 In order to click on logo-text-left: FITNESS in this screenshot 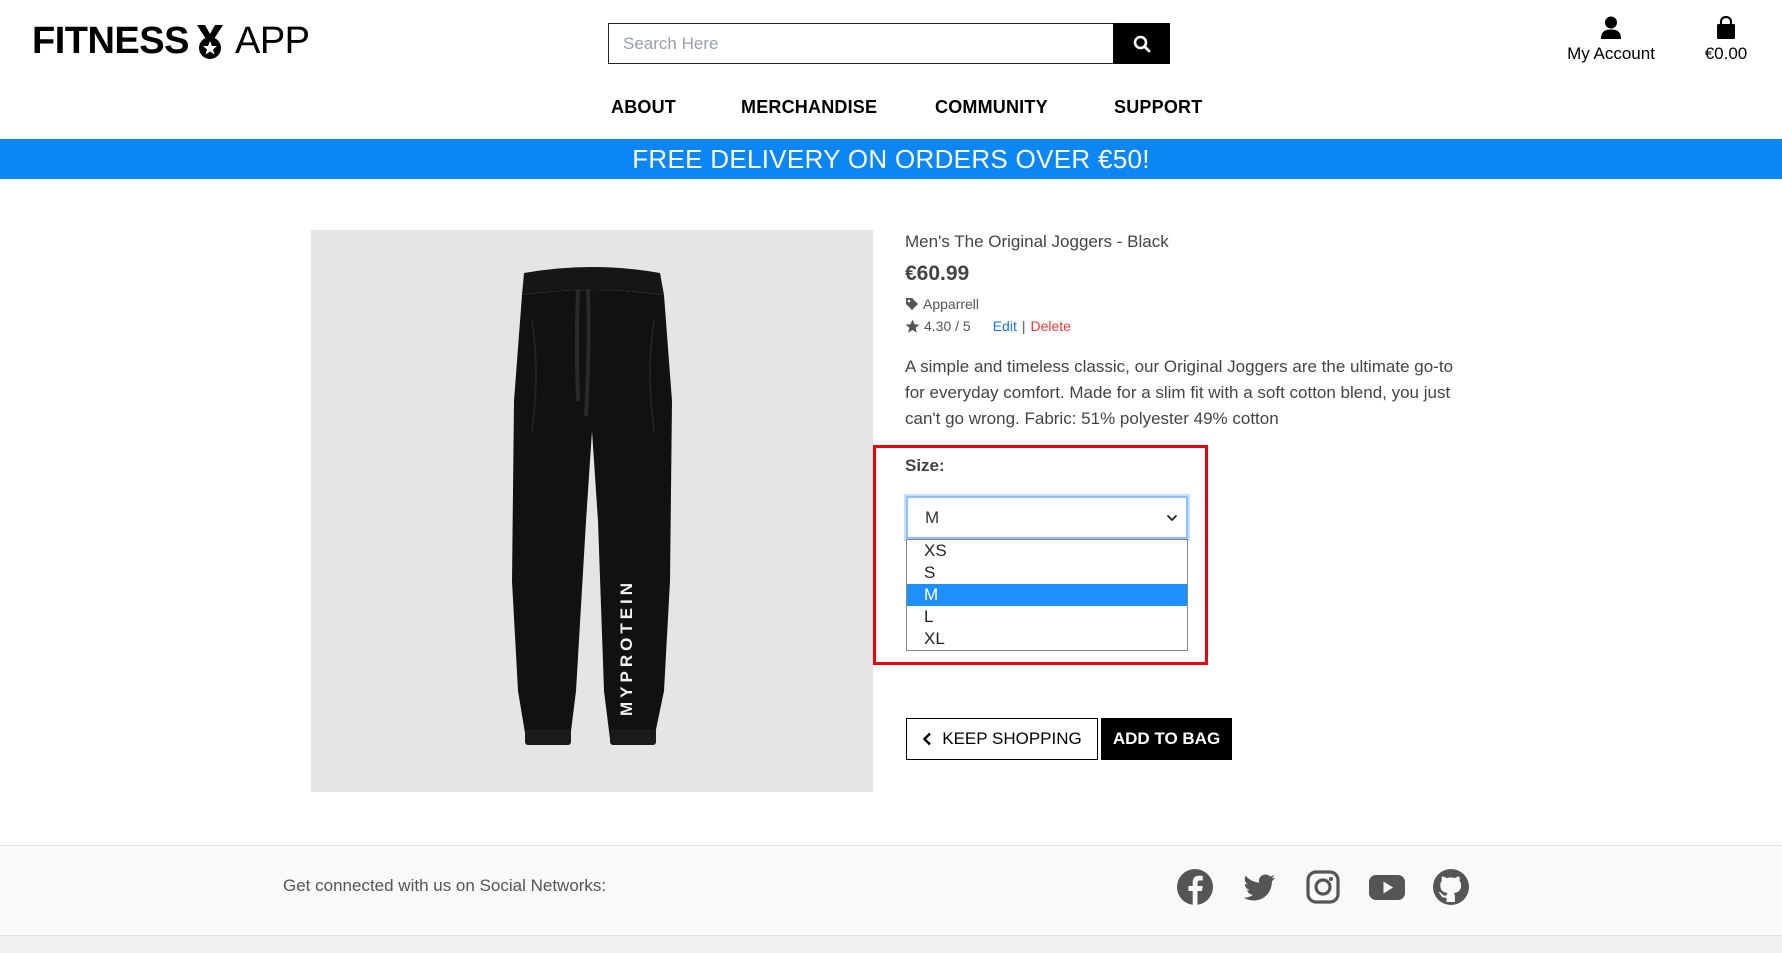, I will do `click(110, 41)`.